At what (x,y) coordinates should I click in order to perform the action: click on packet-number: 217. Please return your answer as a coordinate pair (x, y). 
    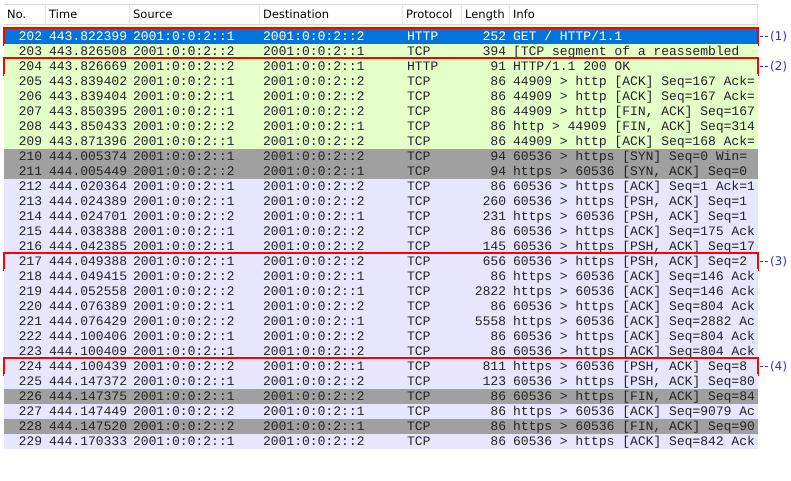
    Looking at the image, I should click on (30, 261).